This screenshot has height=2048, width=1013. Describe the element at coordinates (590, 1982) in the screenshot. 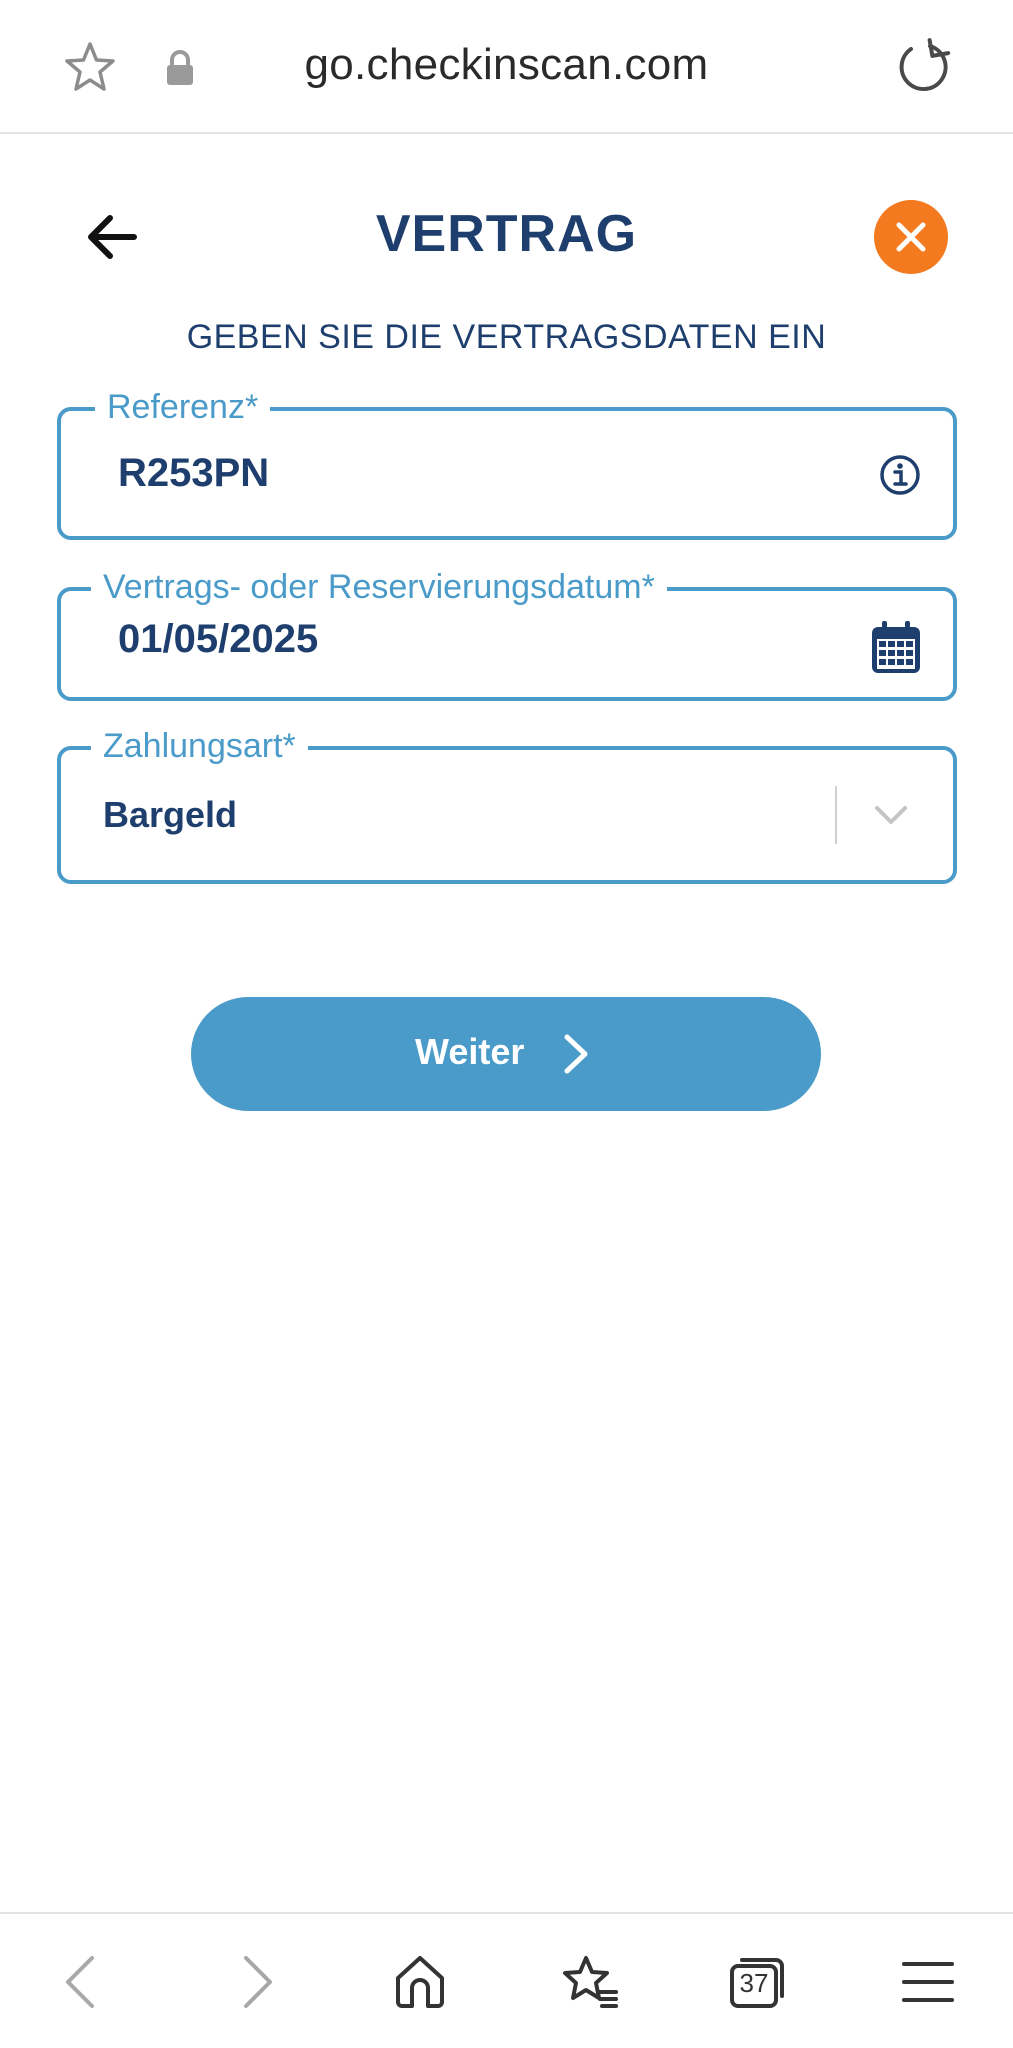

I see `favorites-icon` at that location.